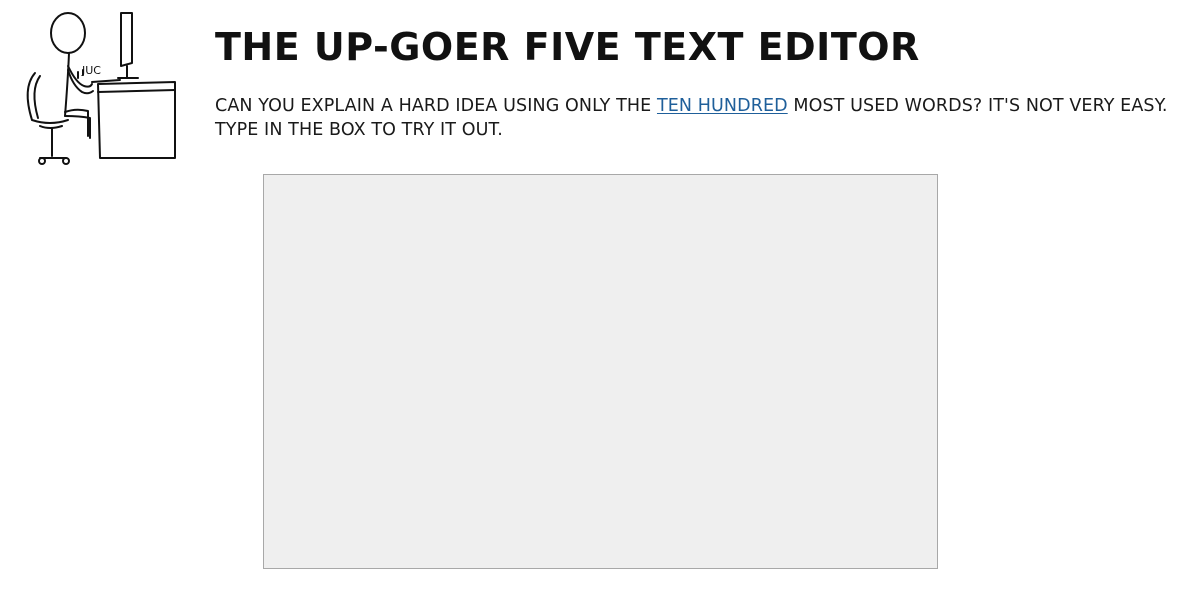  What do you see at coordinates (91, 70) in the screenshot?
I see `typing-sound-text: JUC` at bounding box center [91, 70].